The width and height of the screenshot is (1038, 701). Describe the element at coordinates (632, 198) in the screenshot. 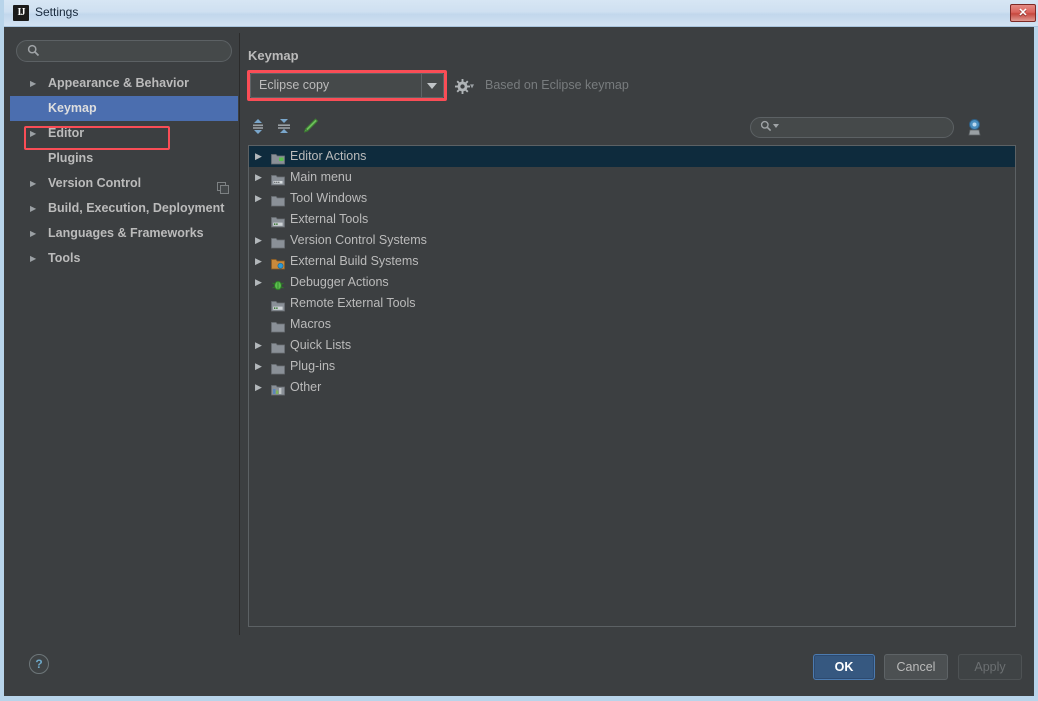

I see `tree-row-tool-windows: ▶ Tool Windows` at that location.